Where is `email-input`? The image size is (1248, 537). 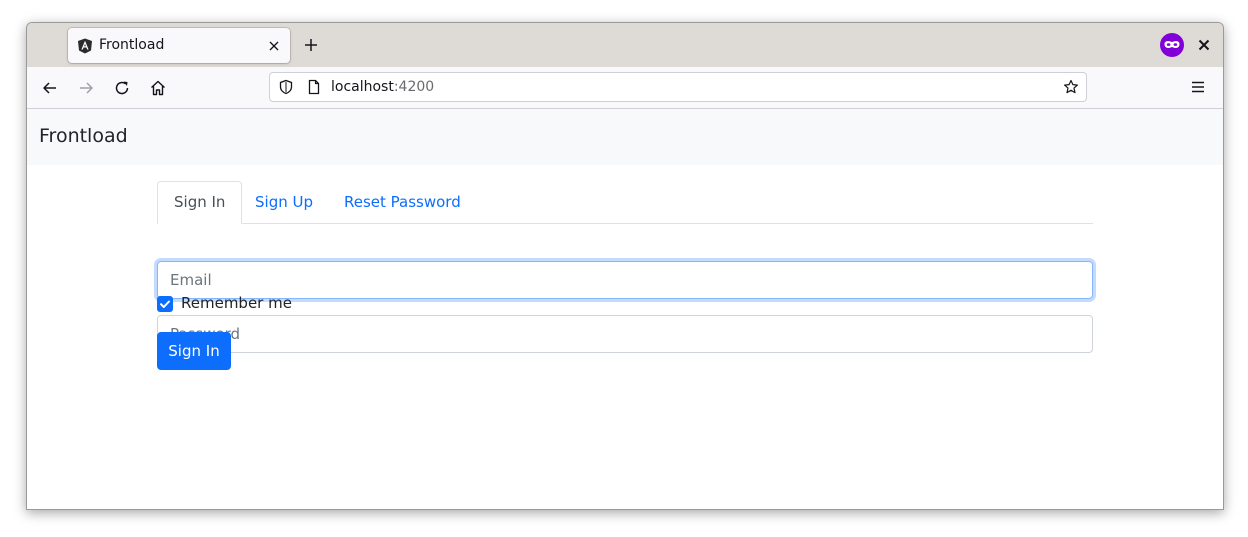
email-input is located at coordinates (625, 280).